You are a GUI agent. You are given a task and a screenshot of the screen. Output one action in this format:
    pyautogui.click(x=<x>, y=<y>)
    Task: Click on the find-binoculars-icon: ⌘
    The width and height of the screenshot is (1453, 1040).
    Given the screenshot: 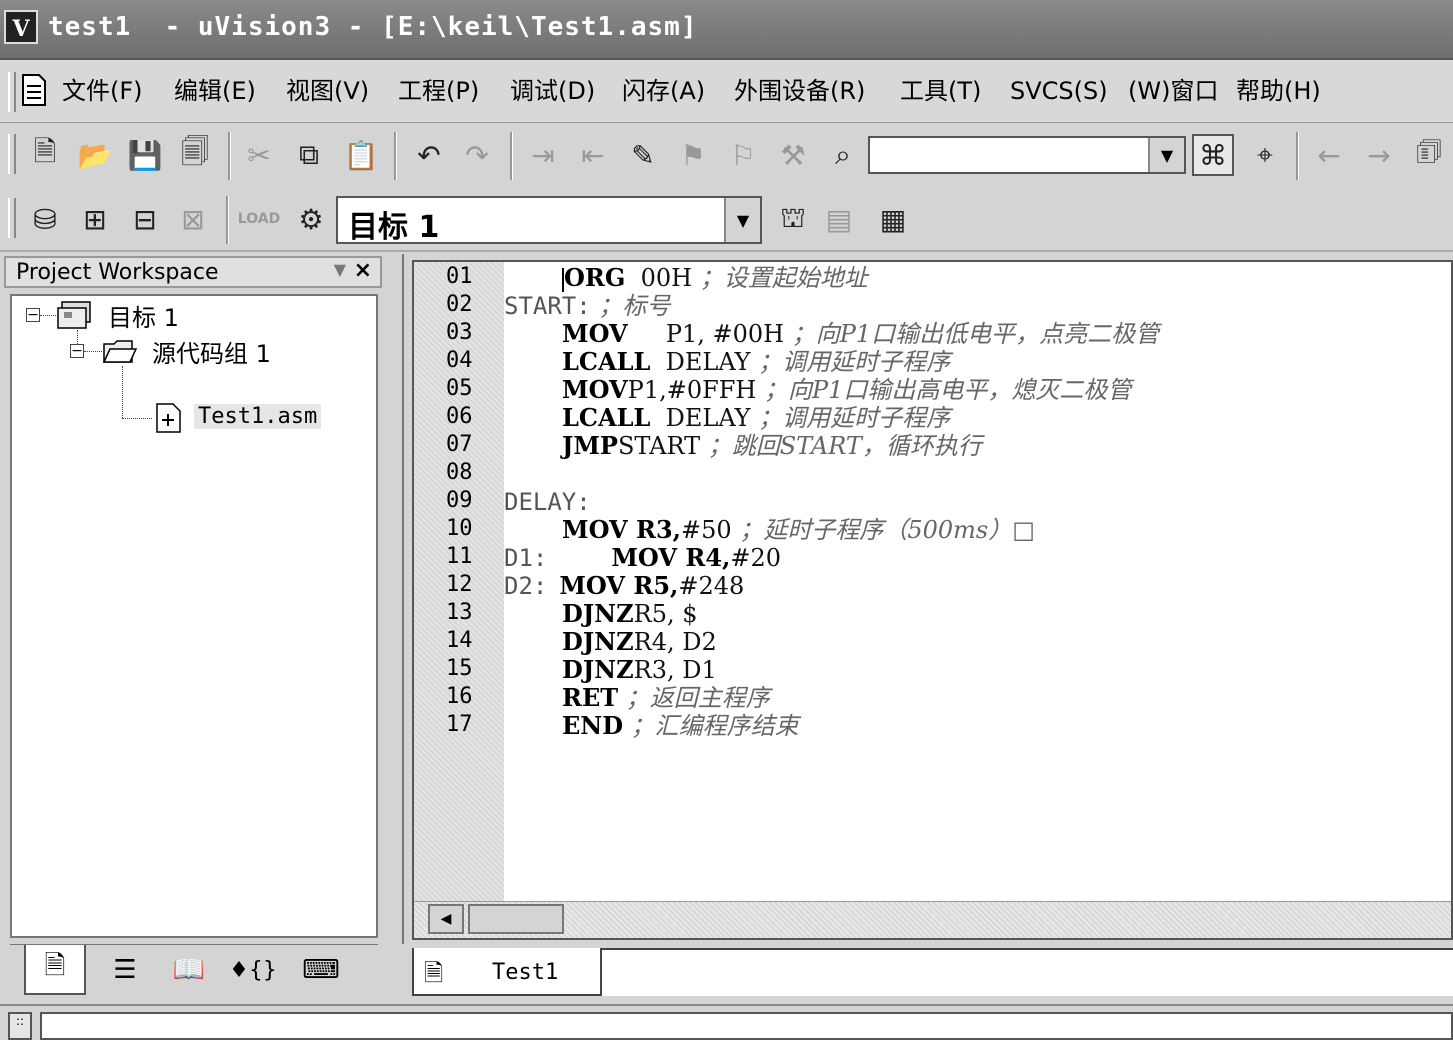 What is the action you would take?
    pyautogui.click(x=1213, y=155)
    